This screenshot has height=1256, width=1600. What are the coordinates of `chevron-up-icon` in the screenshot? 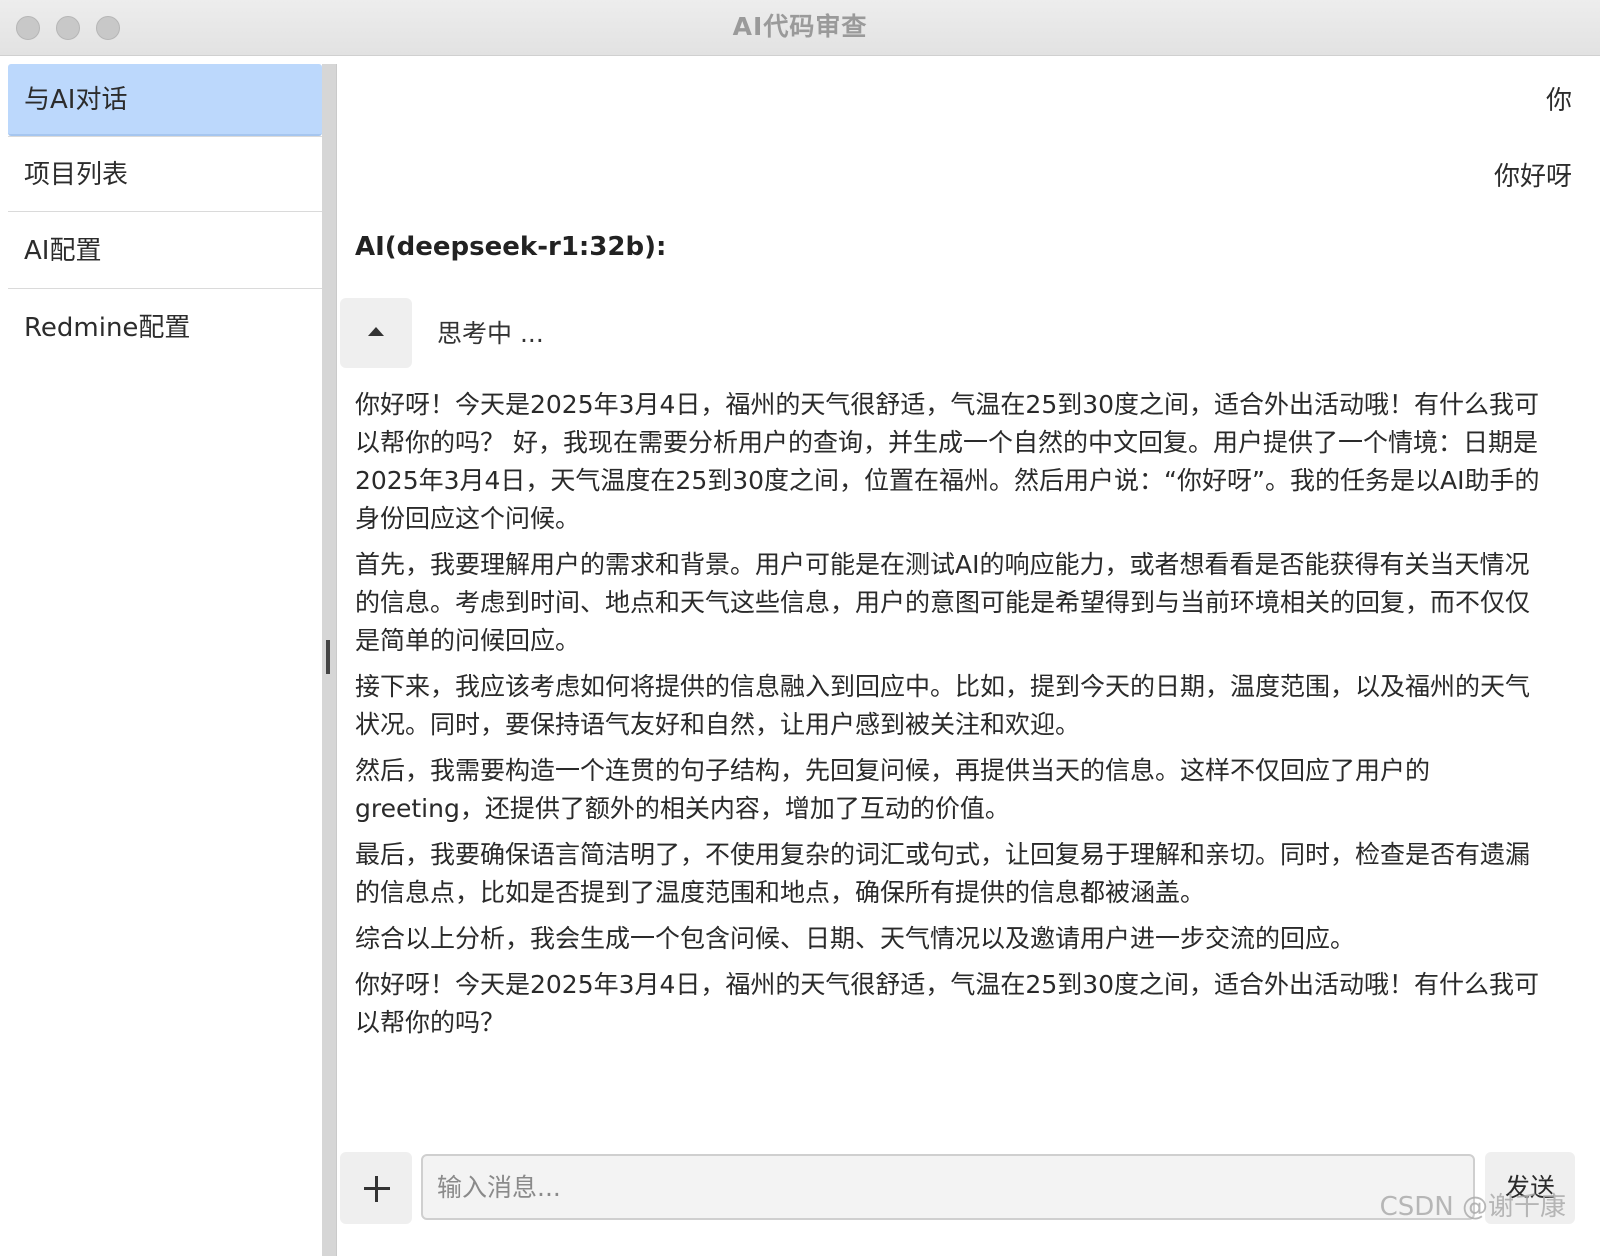 It's located at (376, 331).